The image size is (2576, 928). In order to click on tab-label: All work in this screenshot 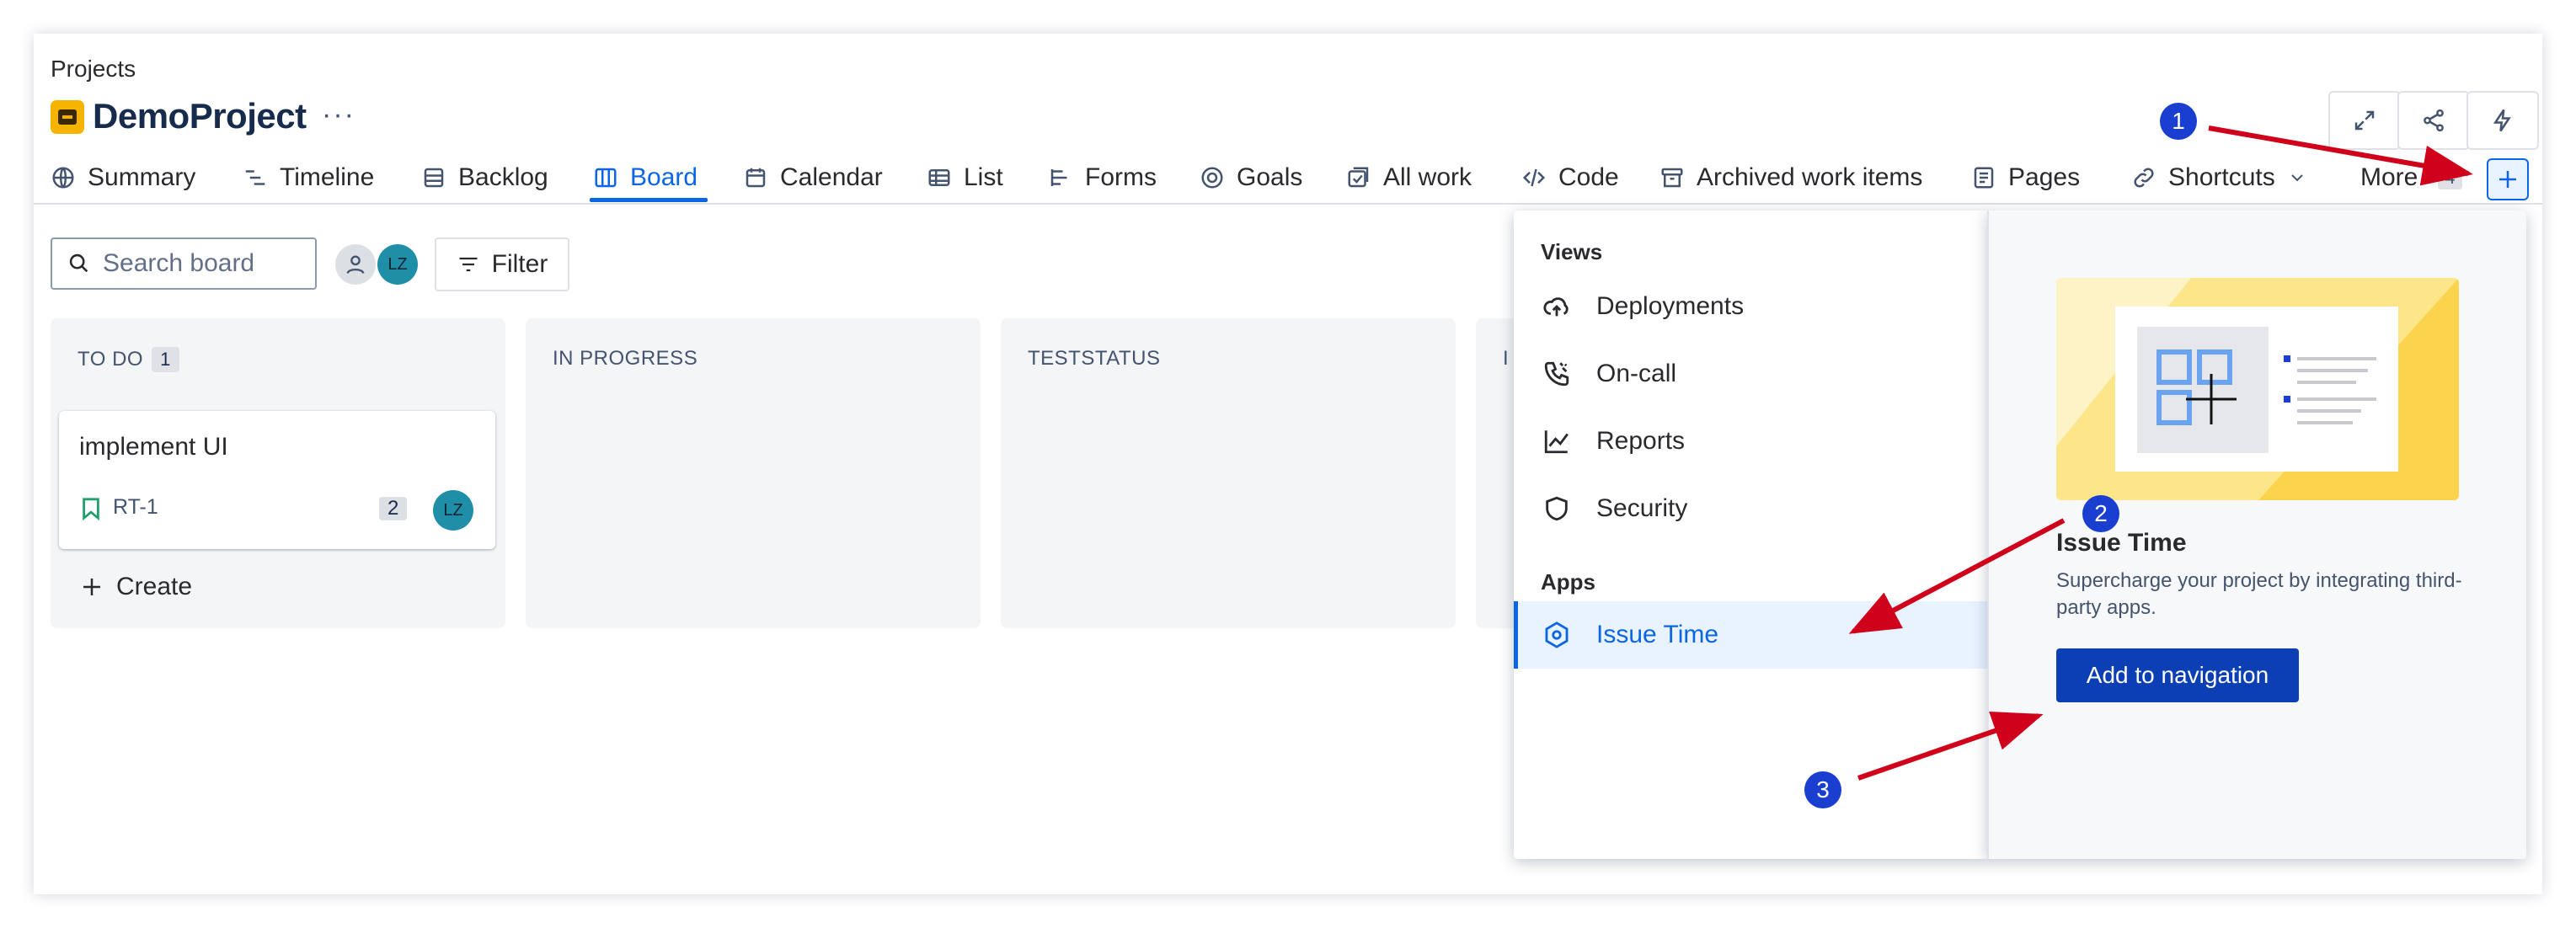, I will do `click(1427, 177)`.